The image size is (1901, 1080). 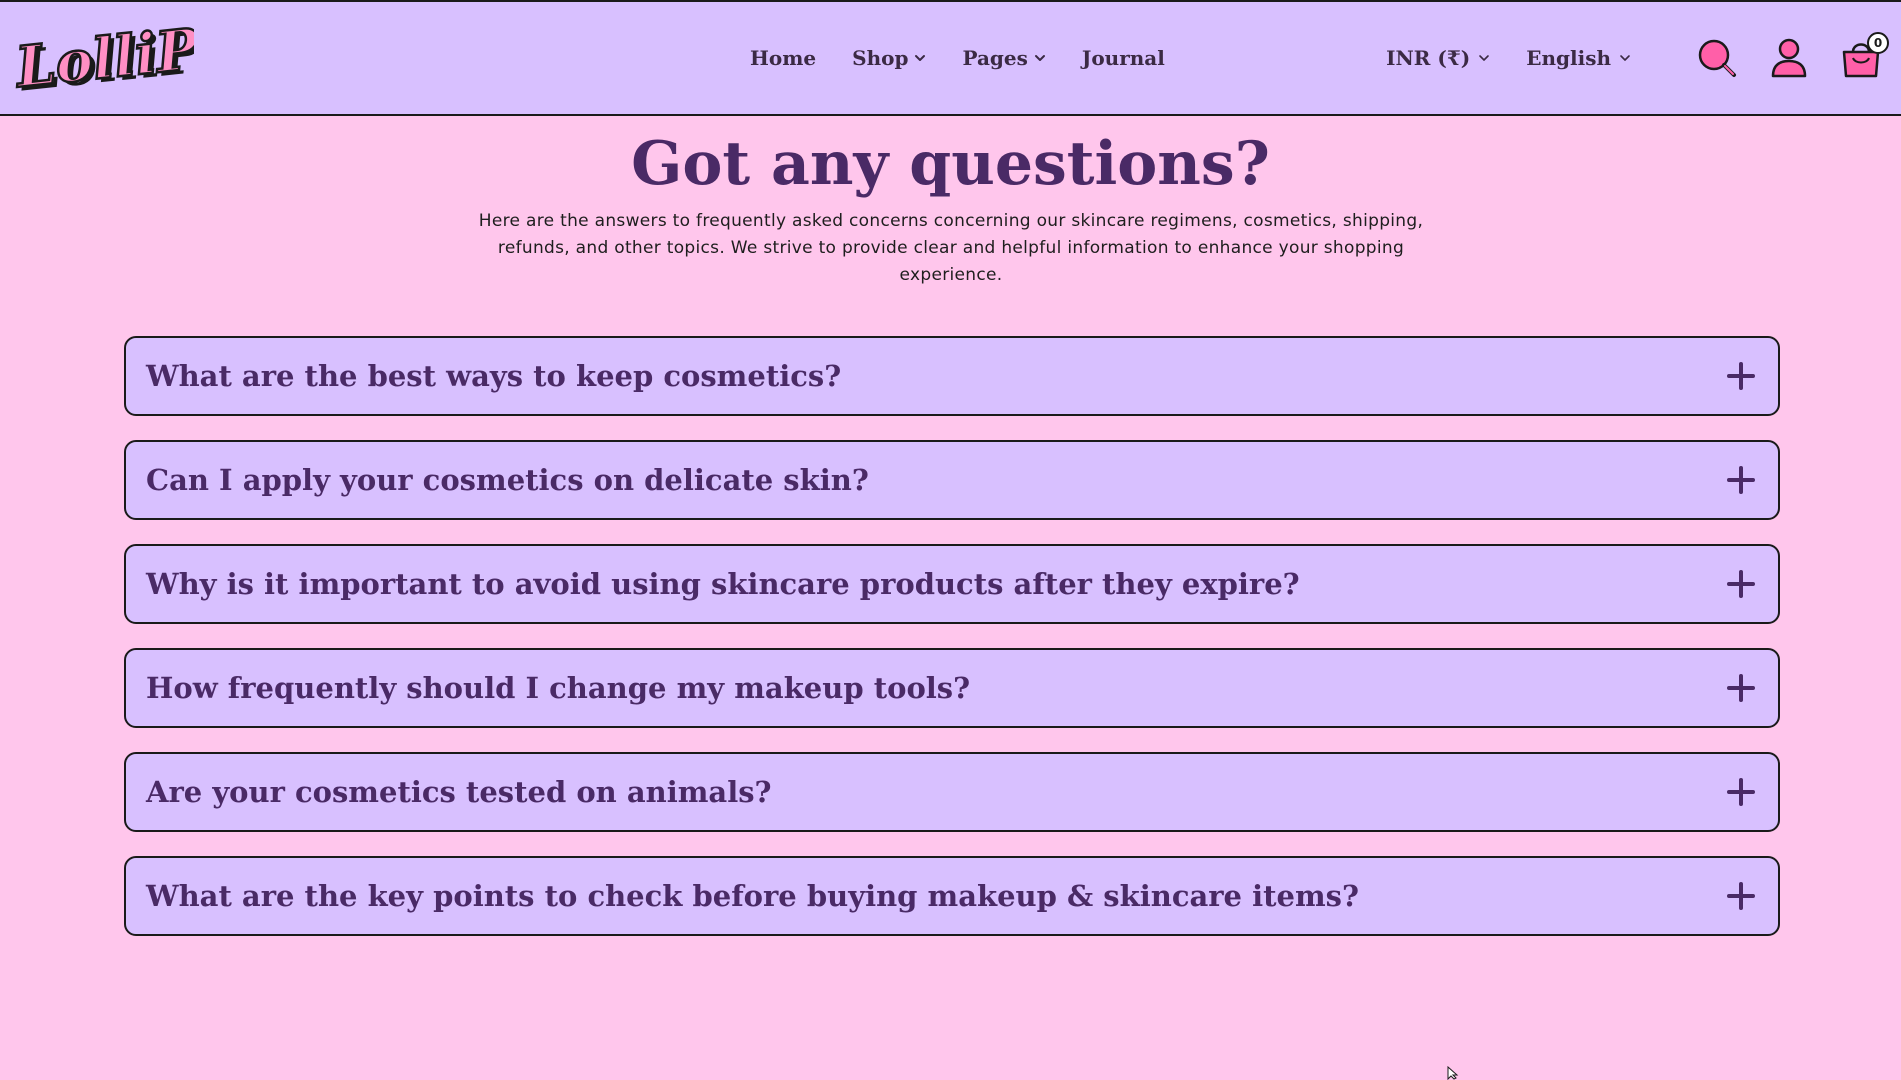 I want to click on user-icon, so click(x=1789, y=58).